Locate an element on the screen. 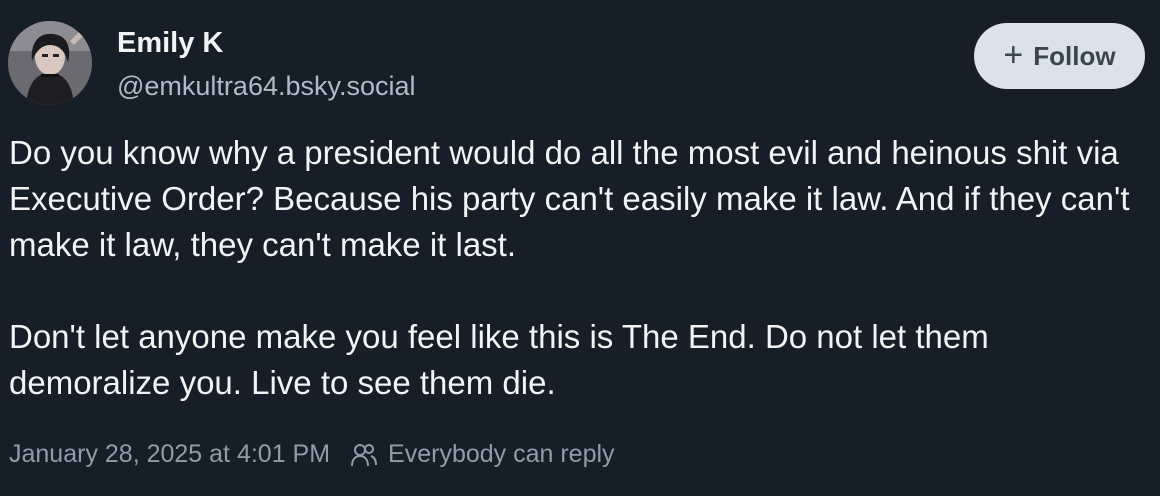 This screenshot has width=1160, height=496. reply-setting-label: Everybody can reply is located at coordinates (501, 454).